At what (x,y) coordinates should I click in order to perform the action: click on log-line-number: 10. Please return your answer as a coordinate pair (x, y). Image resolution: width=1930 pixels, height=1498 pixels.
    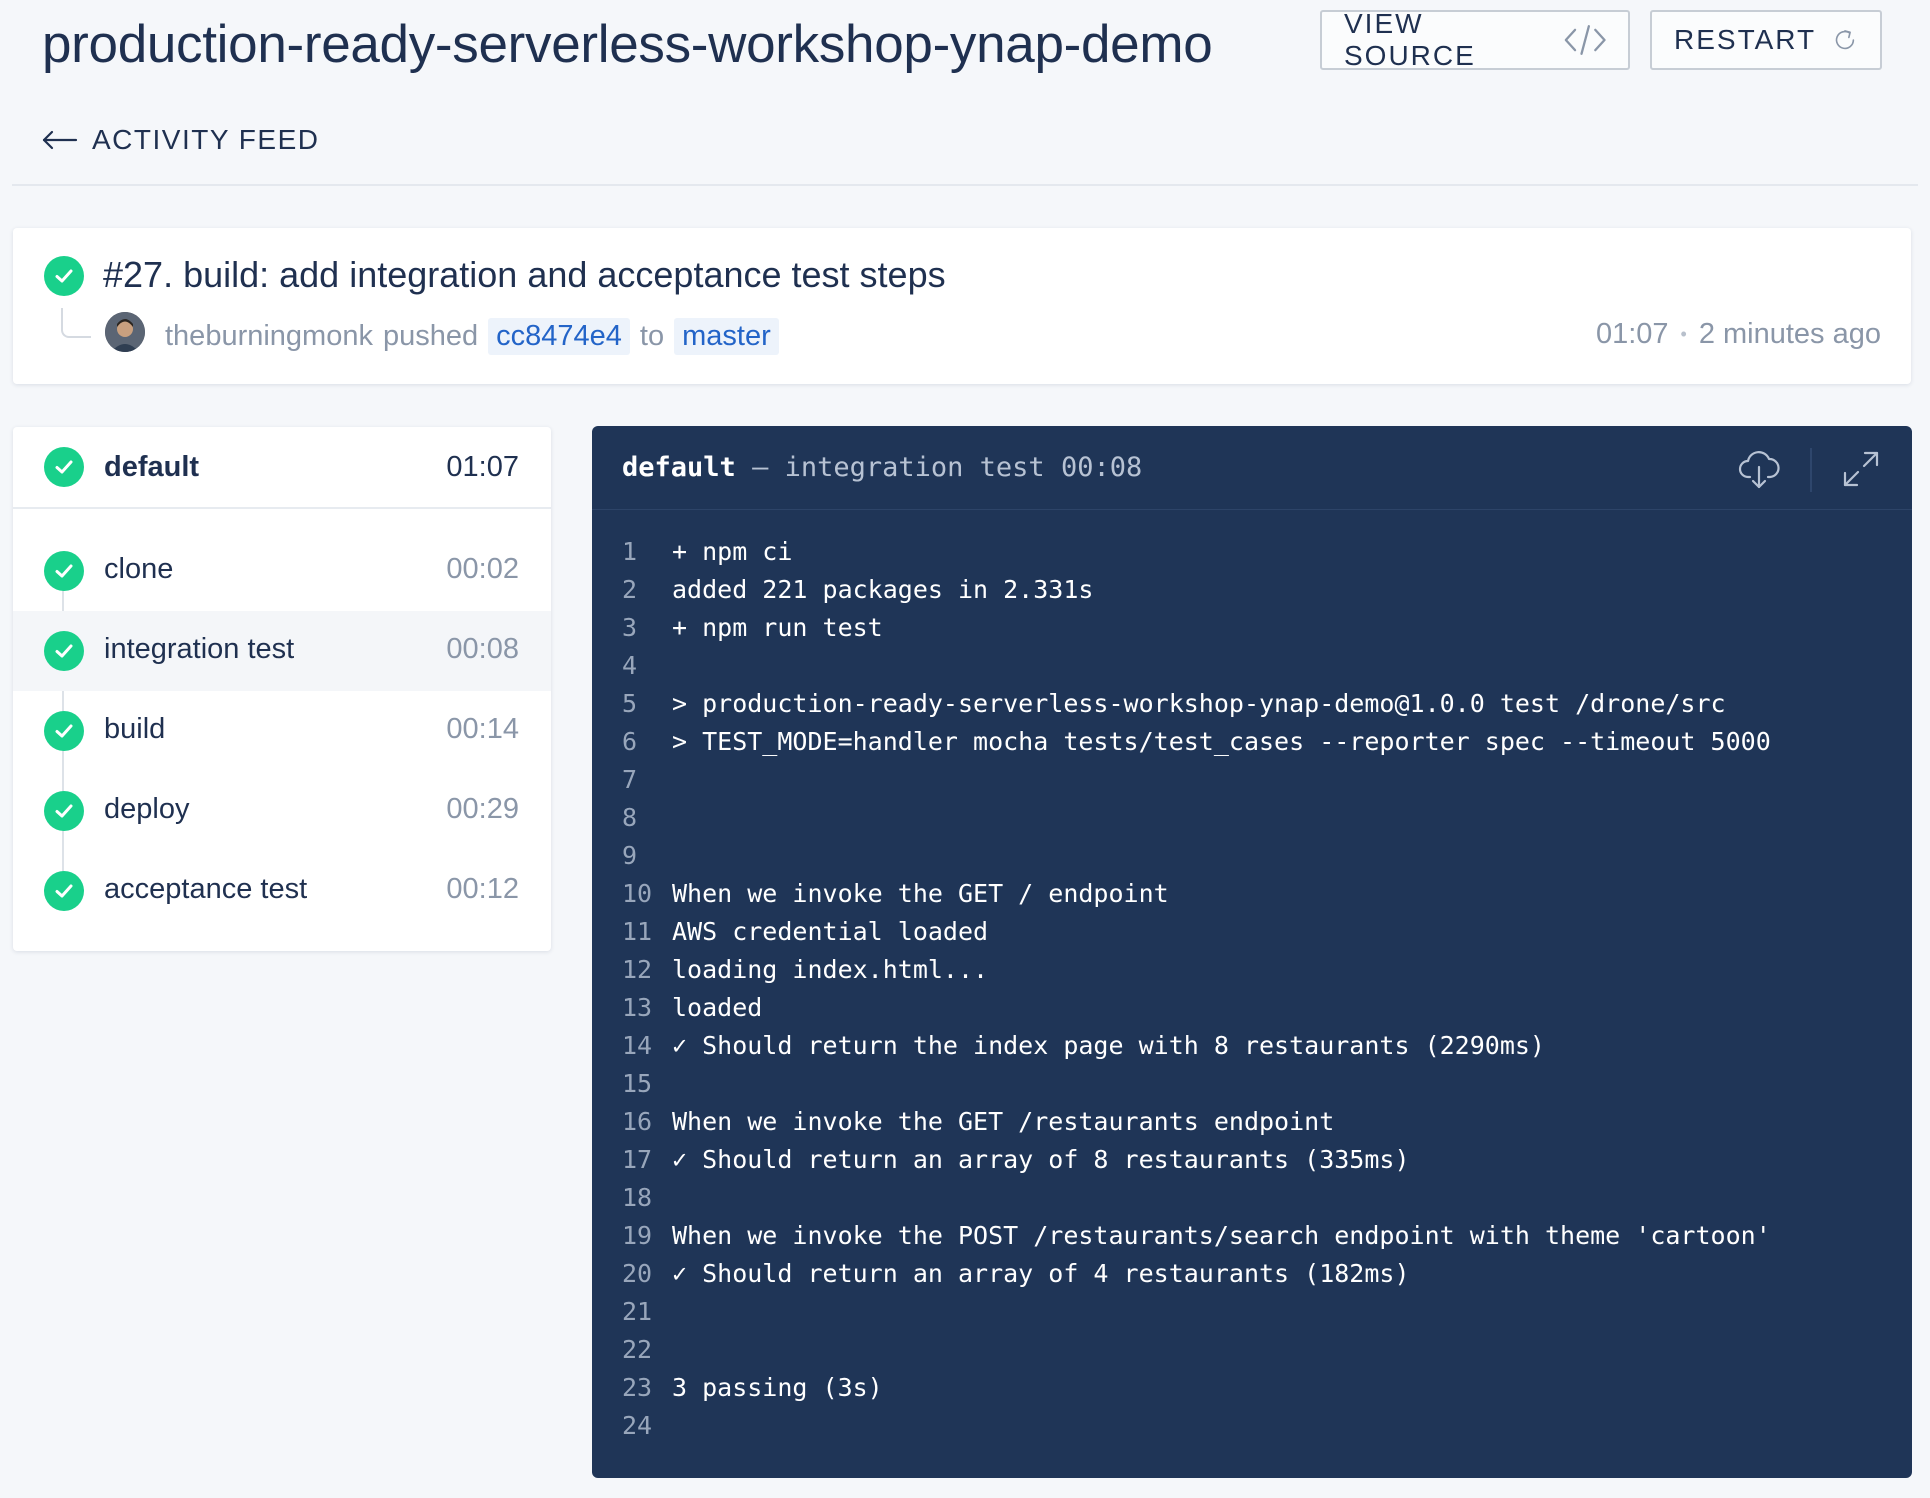
    Looking at the image, I should click on (637, 893).